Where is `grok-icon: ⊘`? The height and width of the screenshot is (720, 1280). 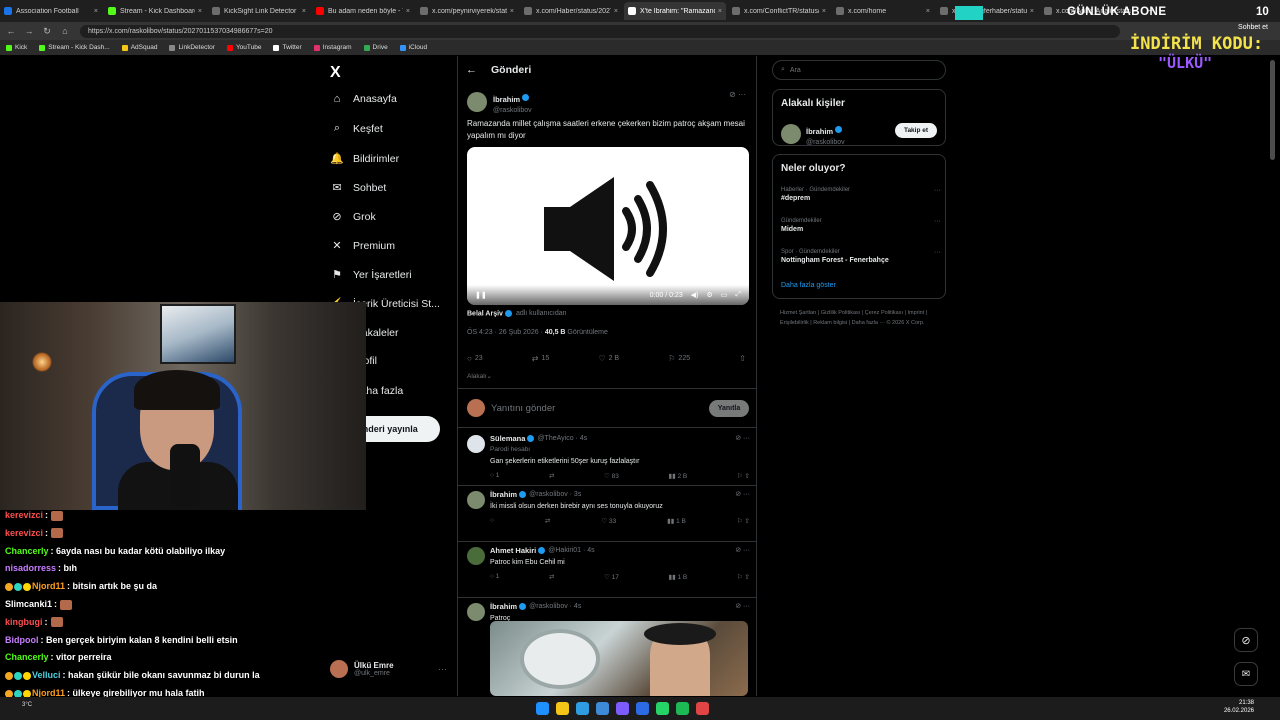
grok-icon: ⊘ is located at coordinates (1246, 640).